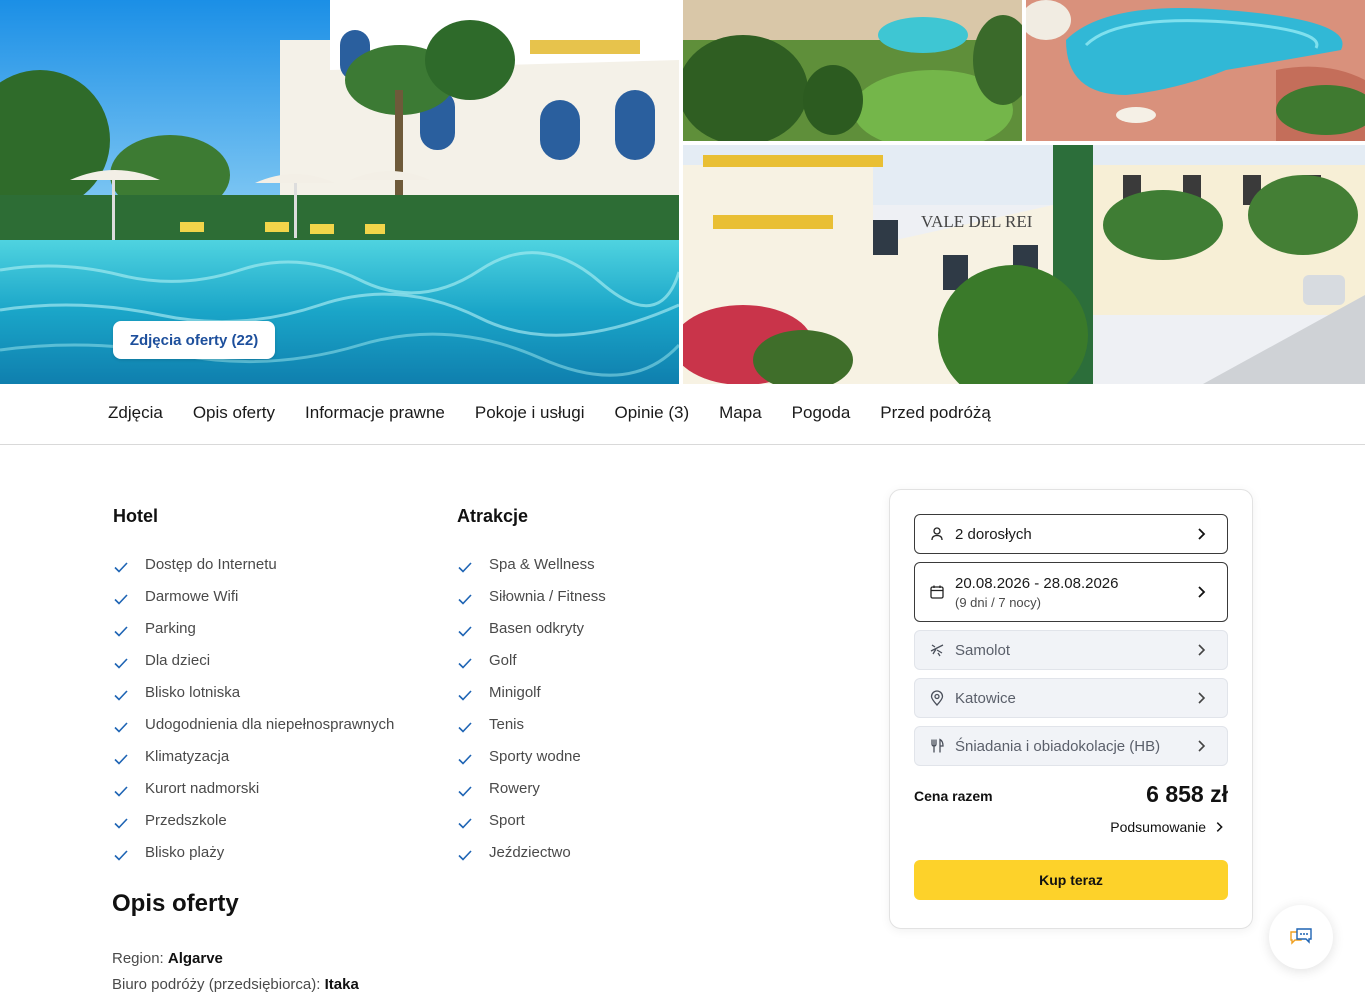 The width and height of the screenshot is (1365, 1000). What do you see at coordinates (937, 745) in the screenshot?
I see `cutlery-icon` at bounding box center [937, 745].